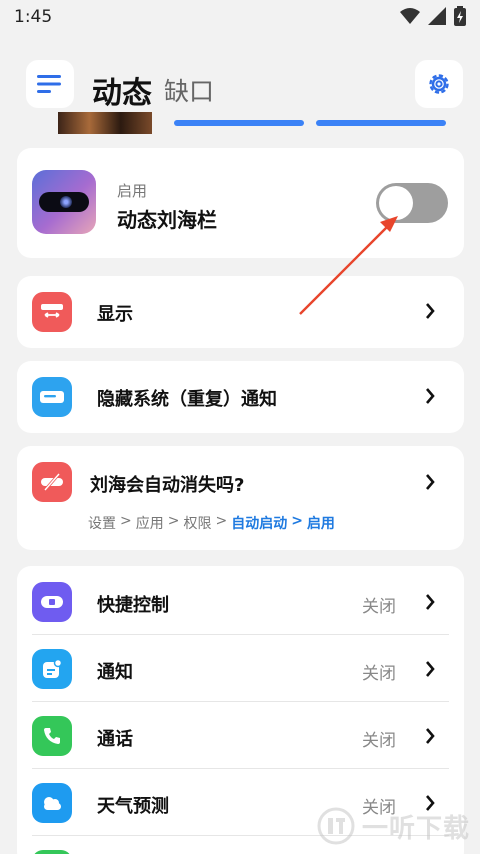 The width and height of the screenshot is (480, 854). Describe the element at coordinates (52, 669) in the screenshot. I see `notification-icon` at that location.